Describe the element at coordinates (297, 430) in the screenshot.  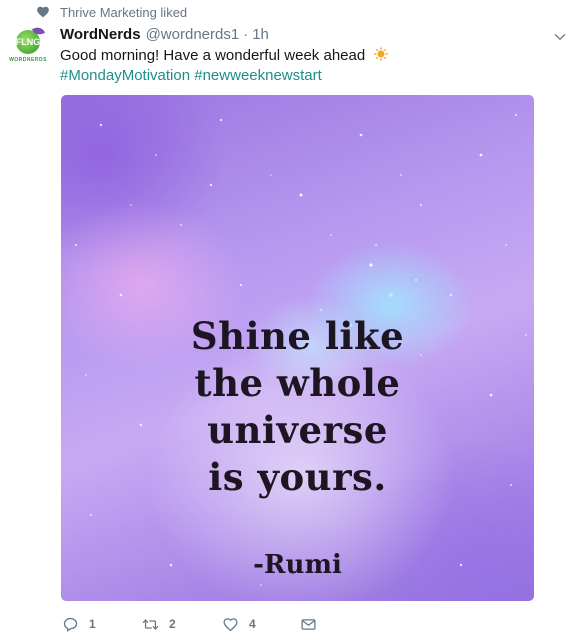
I see `quote-line: universe` at that location.